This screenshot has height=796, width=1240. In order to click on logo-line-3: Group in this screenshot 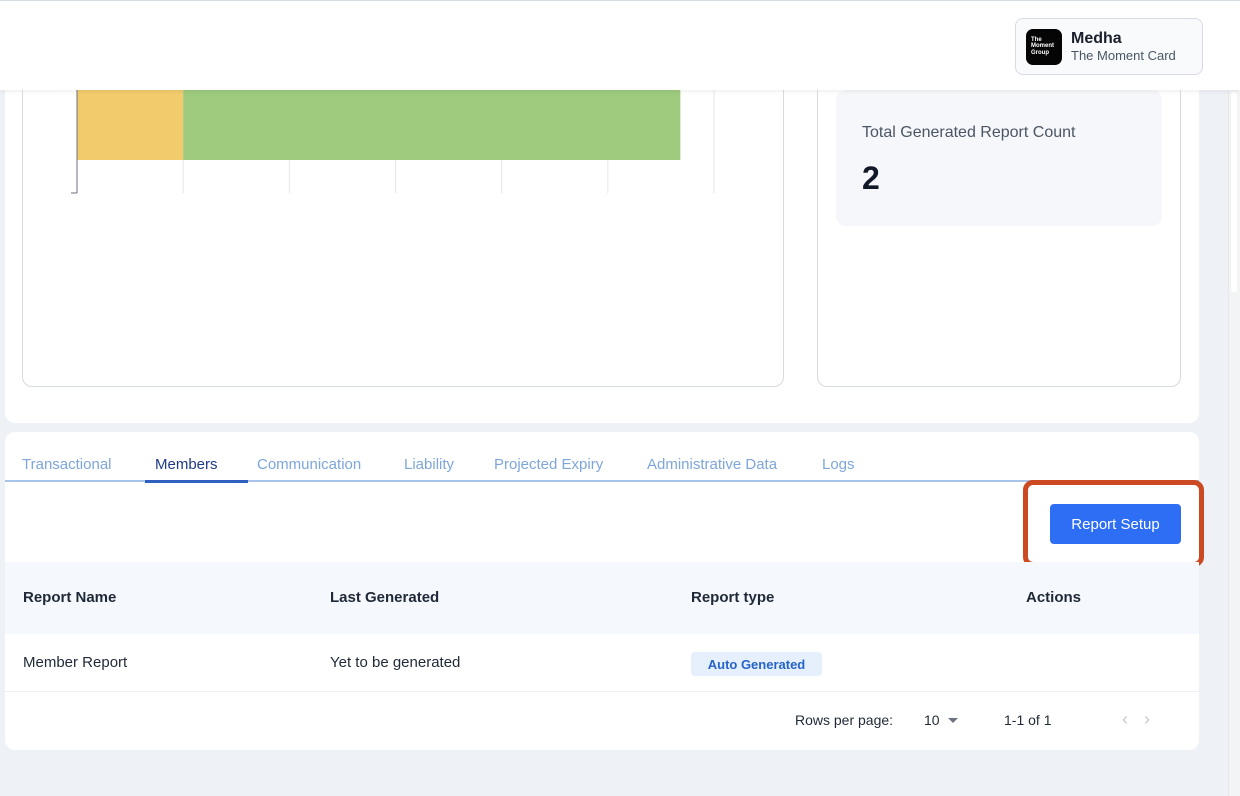, I will do `click(1040, 52)`.